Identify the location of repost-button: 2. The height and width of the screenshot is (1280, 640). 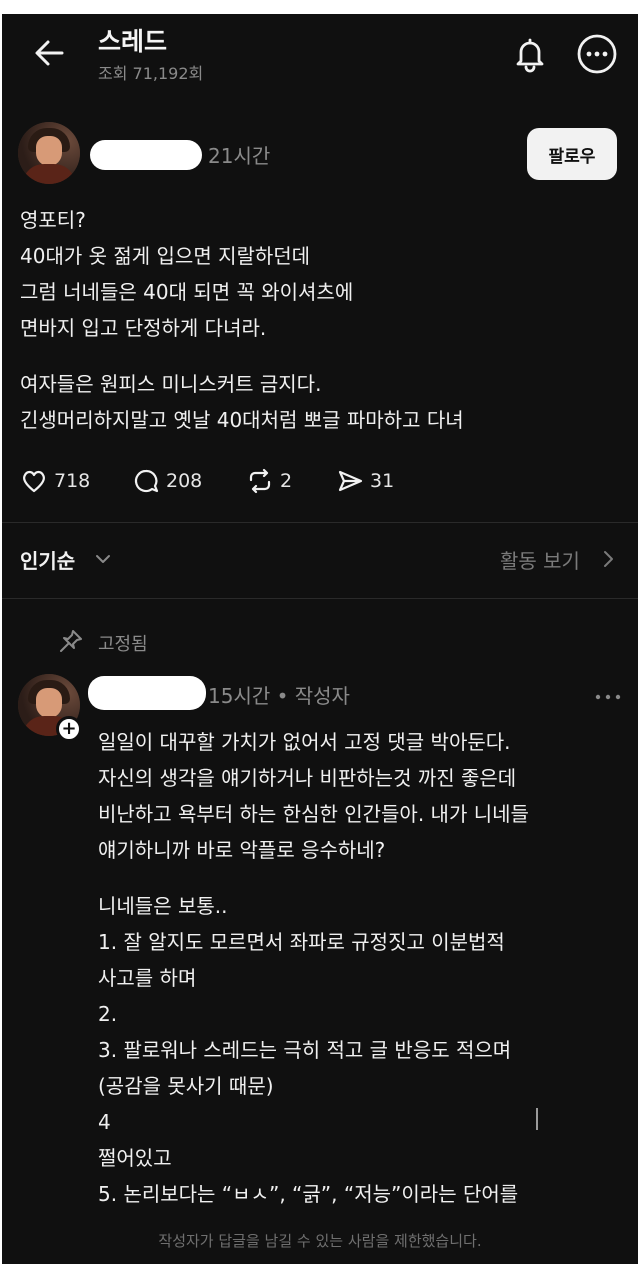
(269, 481).